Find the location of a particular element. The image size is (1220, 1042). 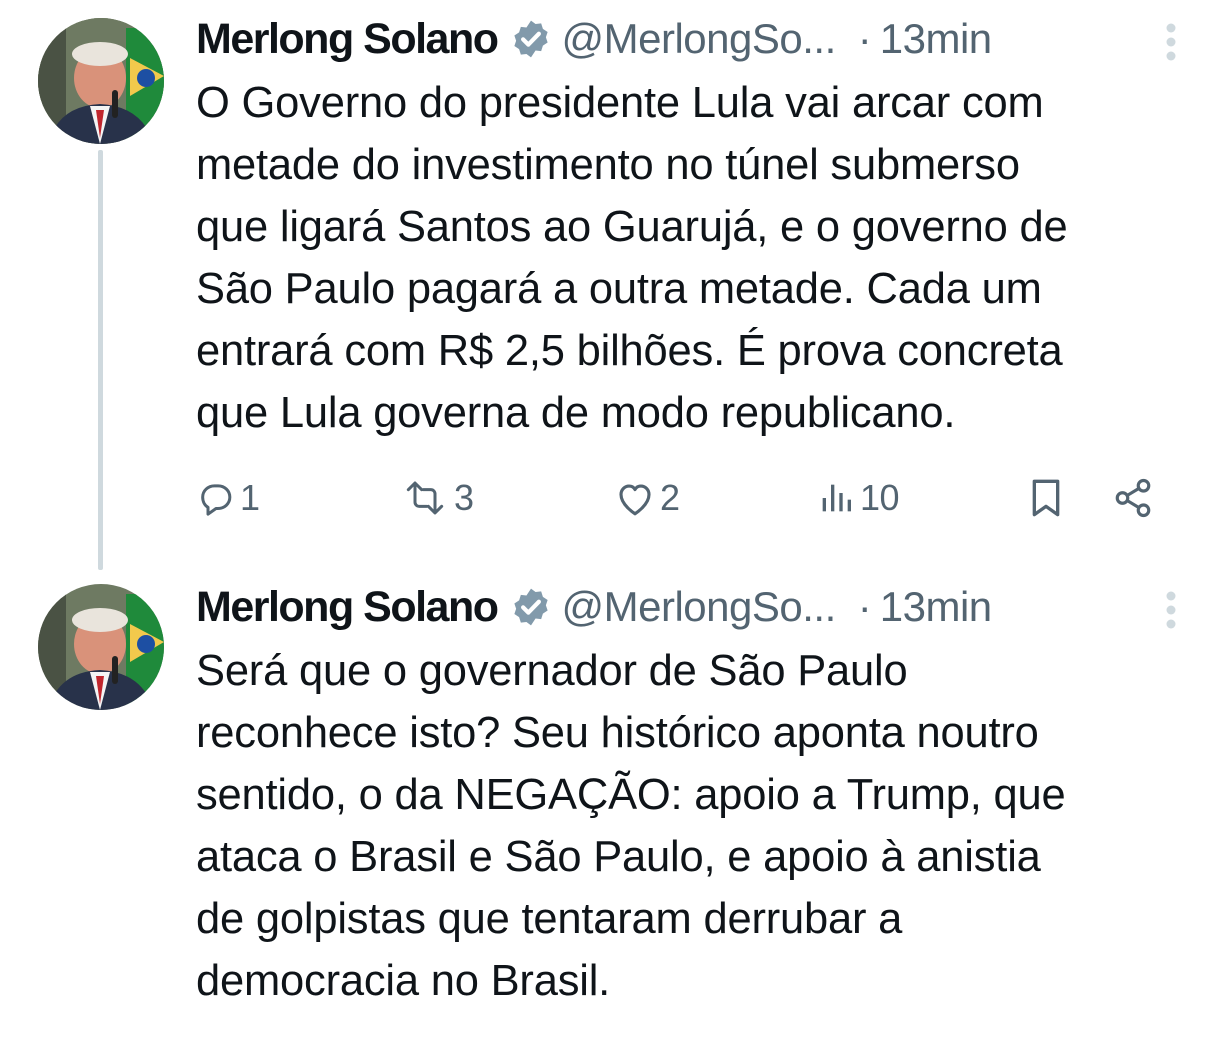

bookmark-button is located at coordinates (1046, 498).